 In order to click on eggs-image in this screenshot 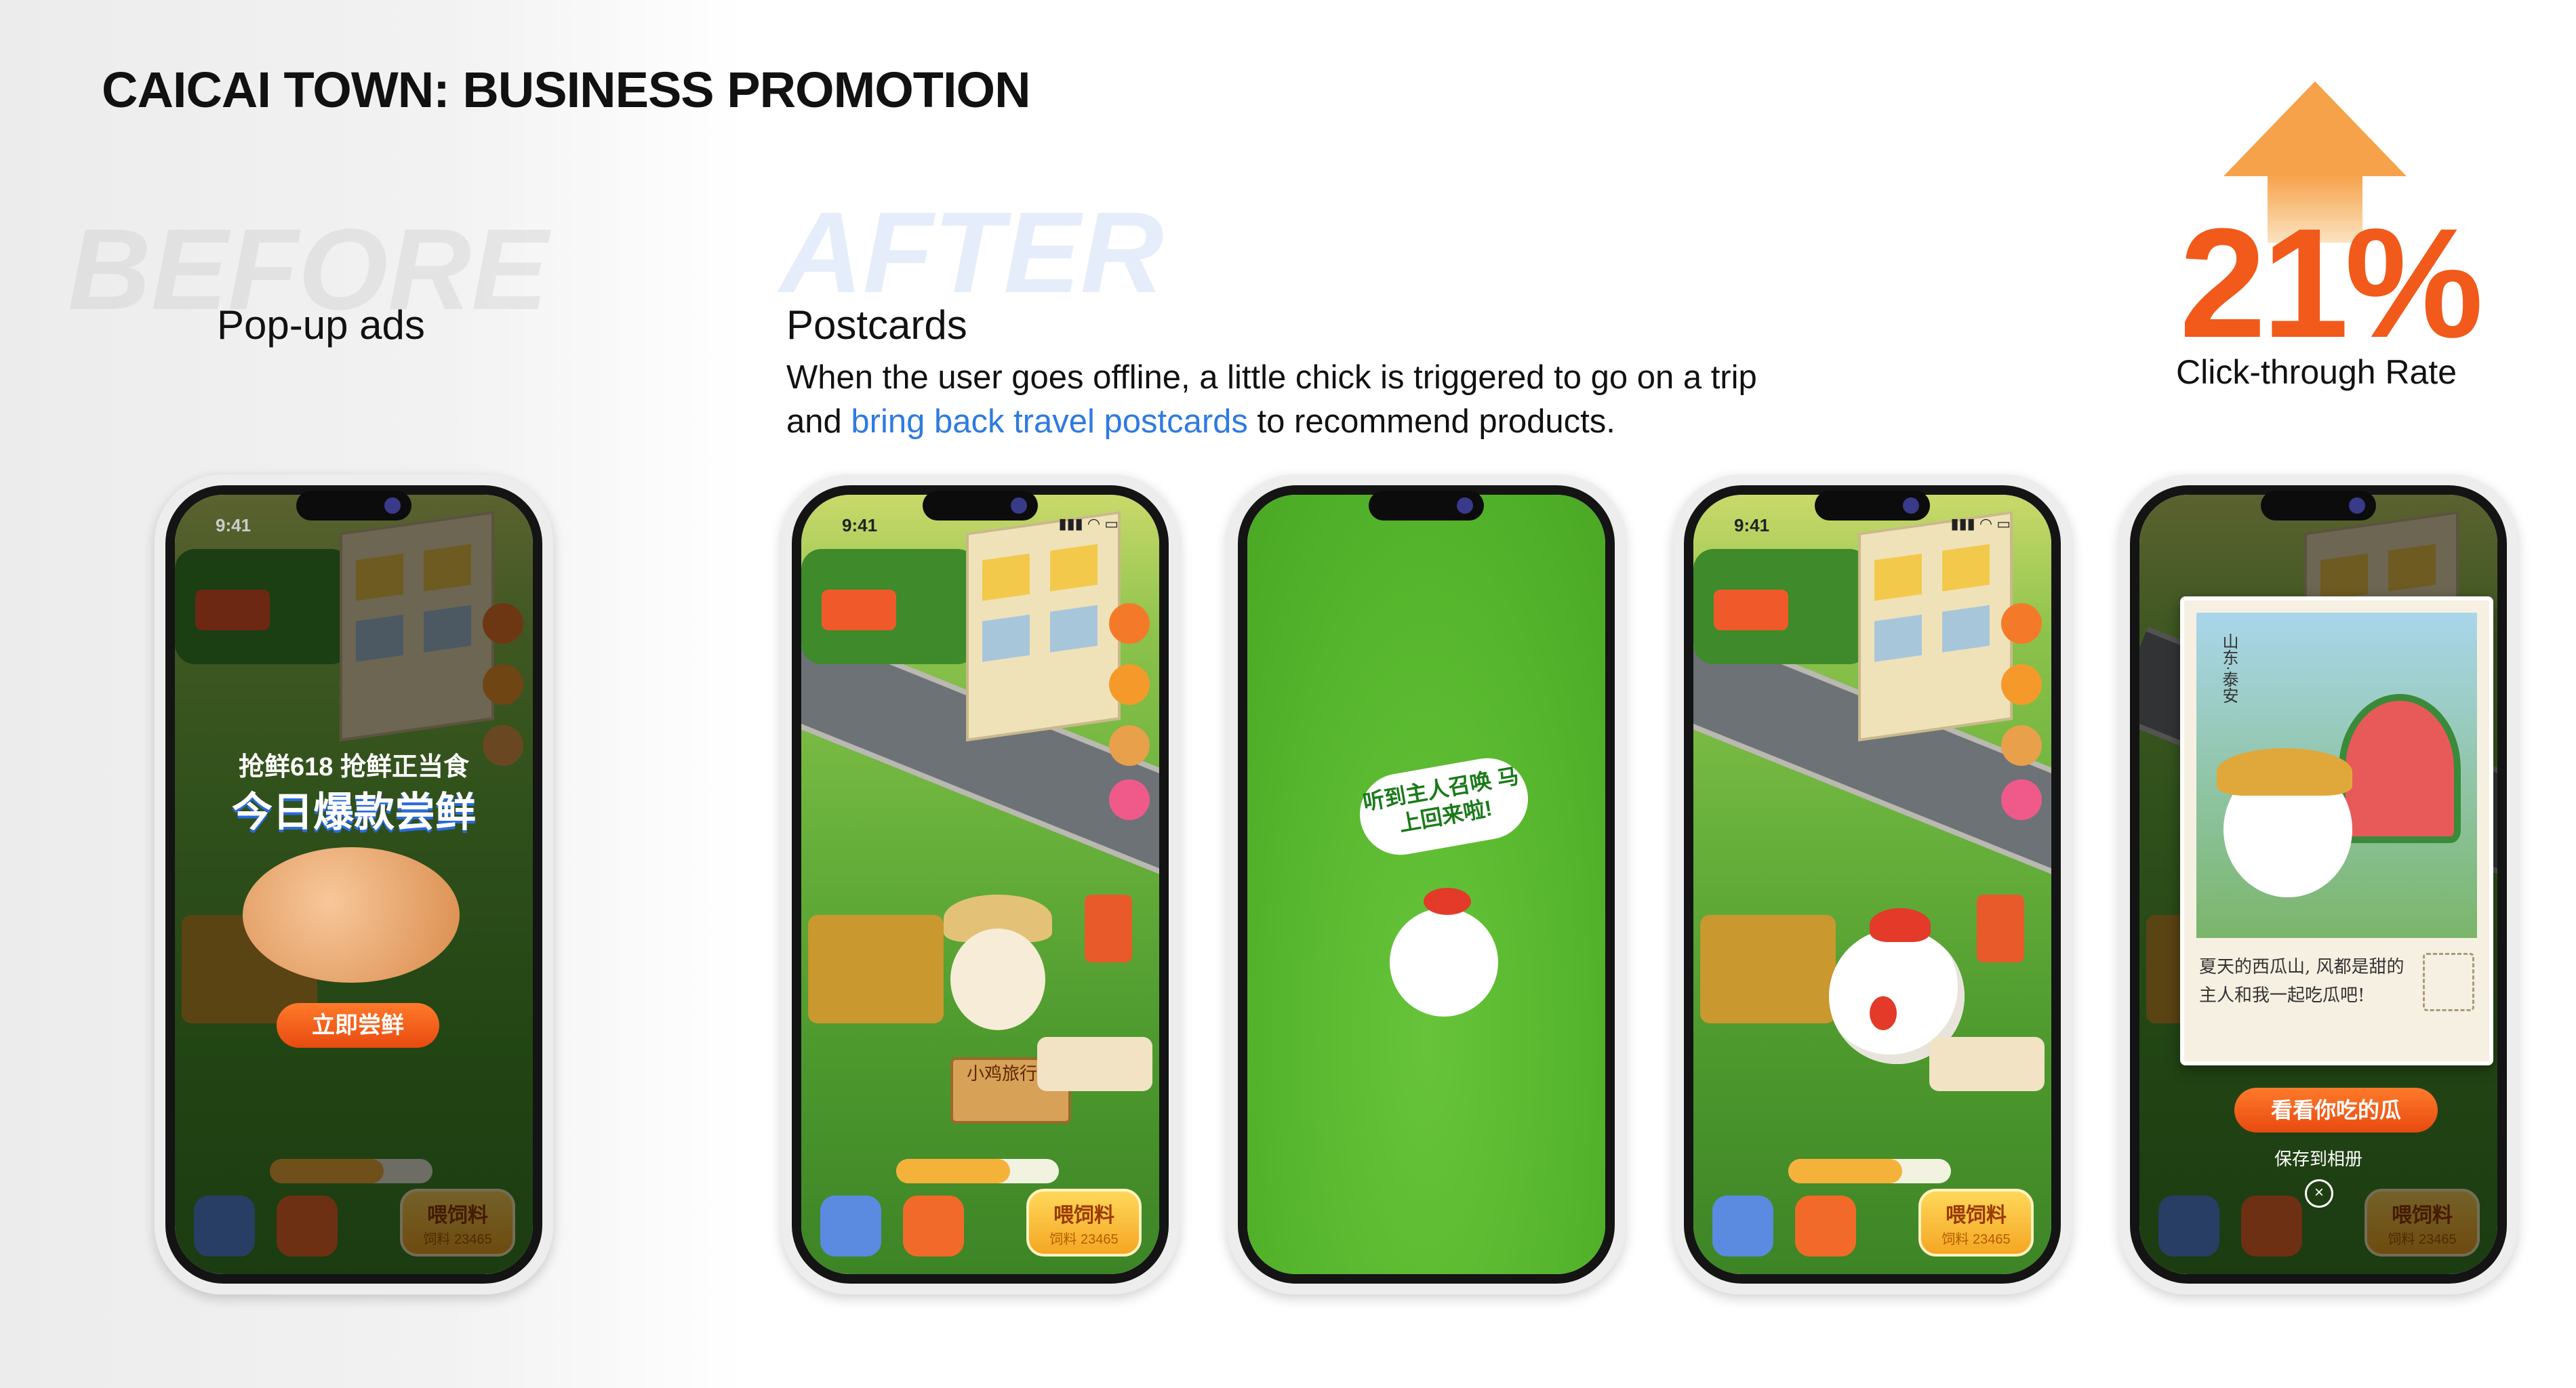, I will do `click(351, 915)`.